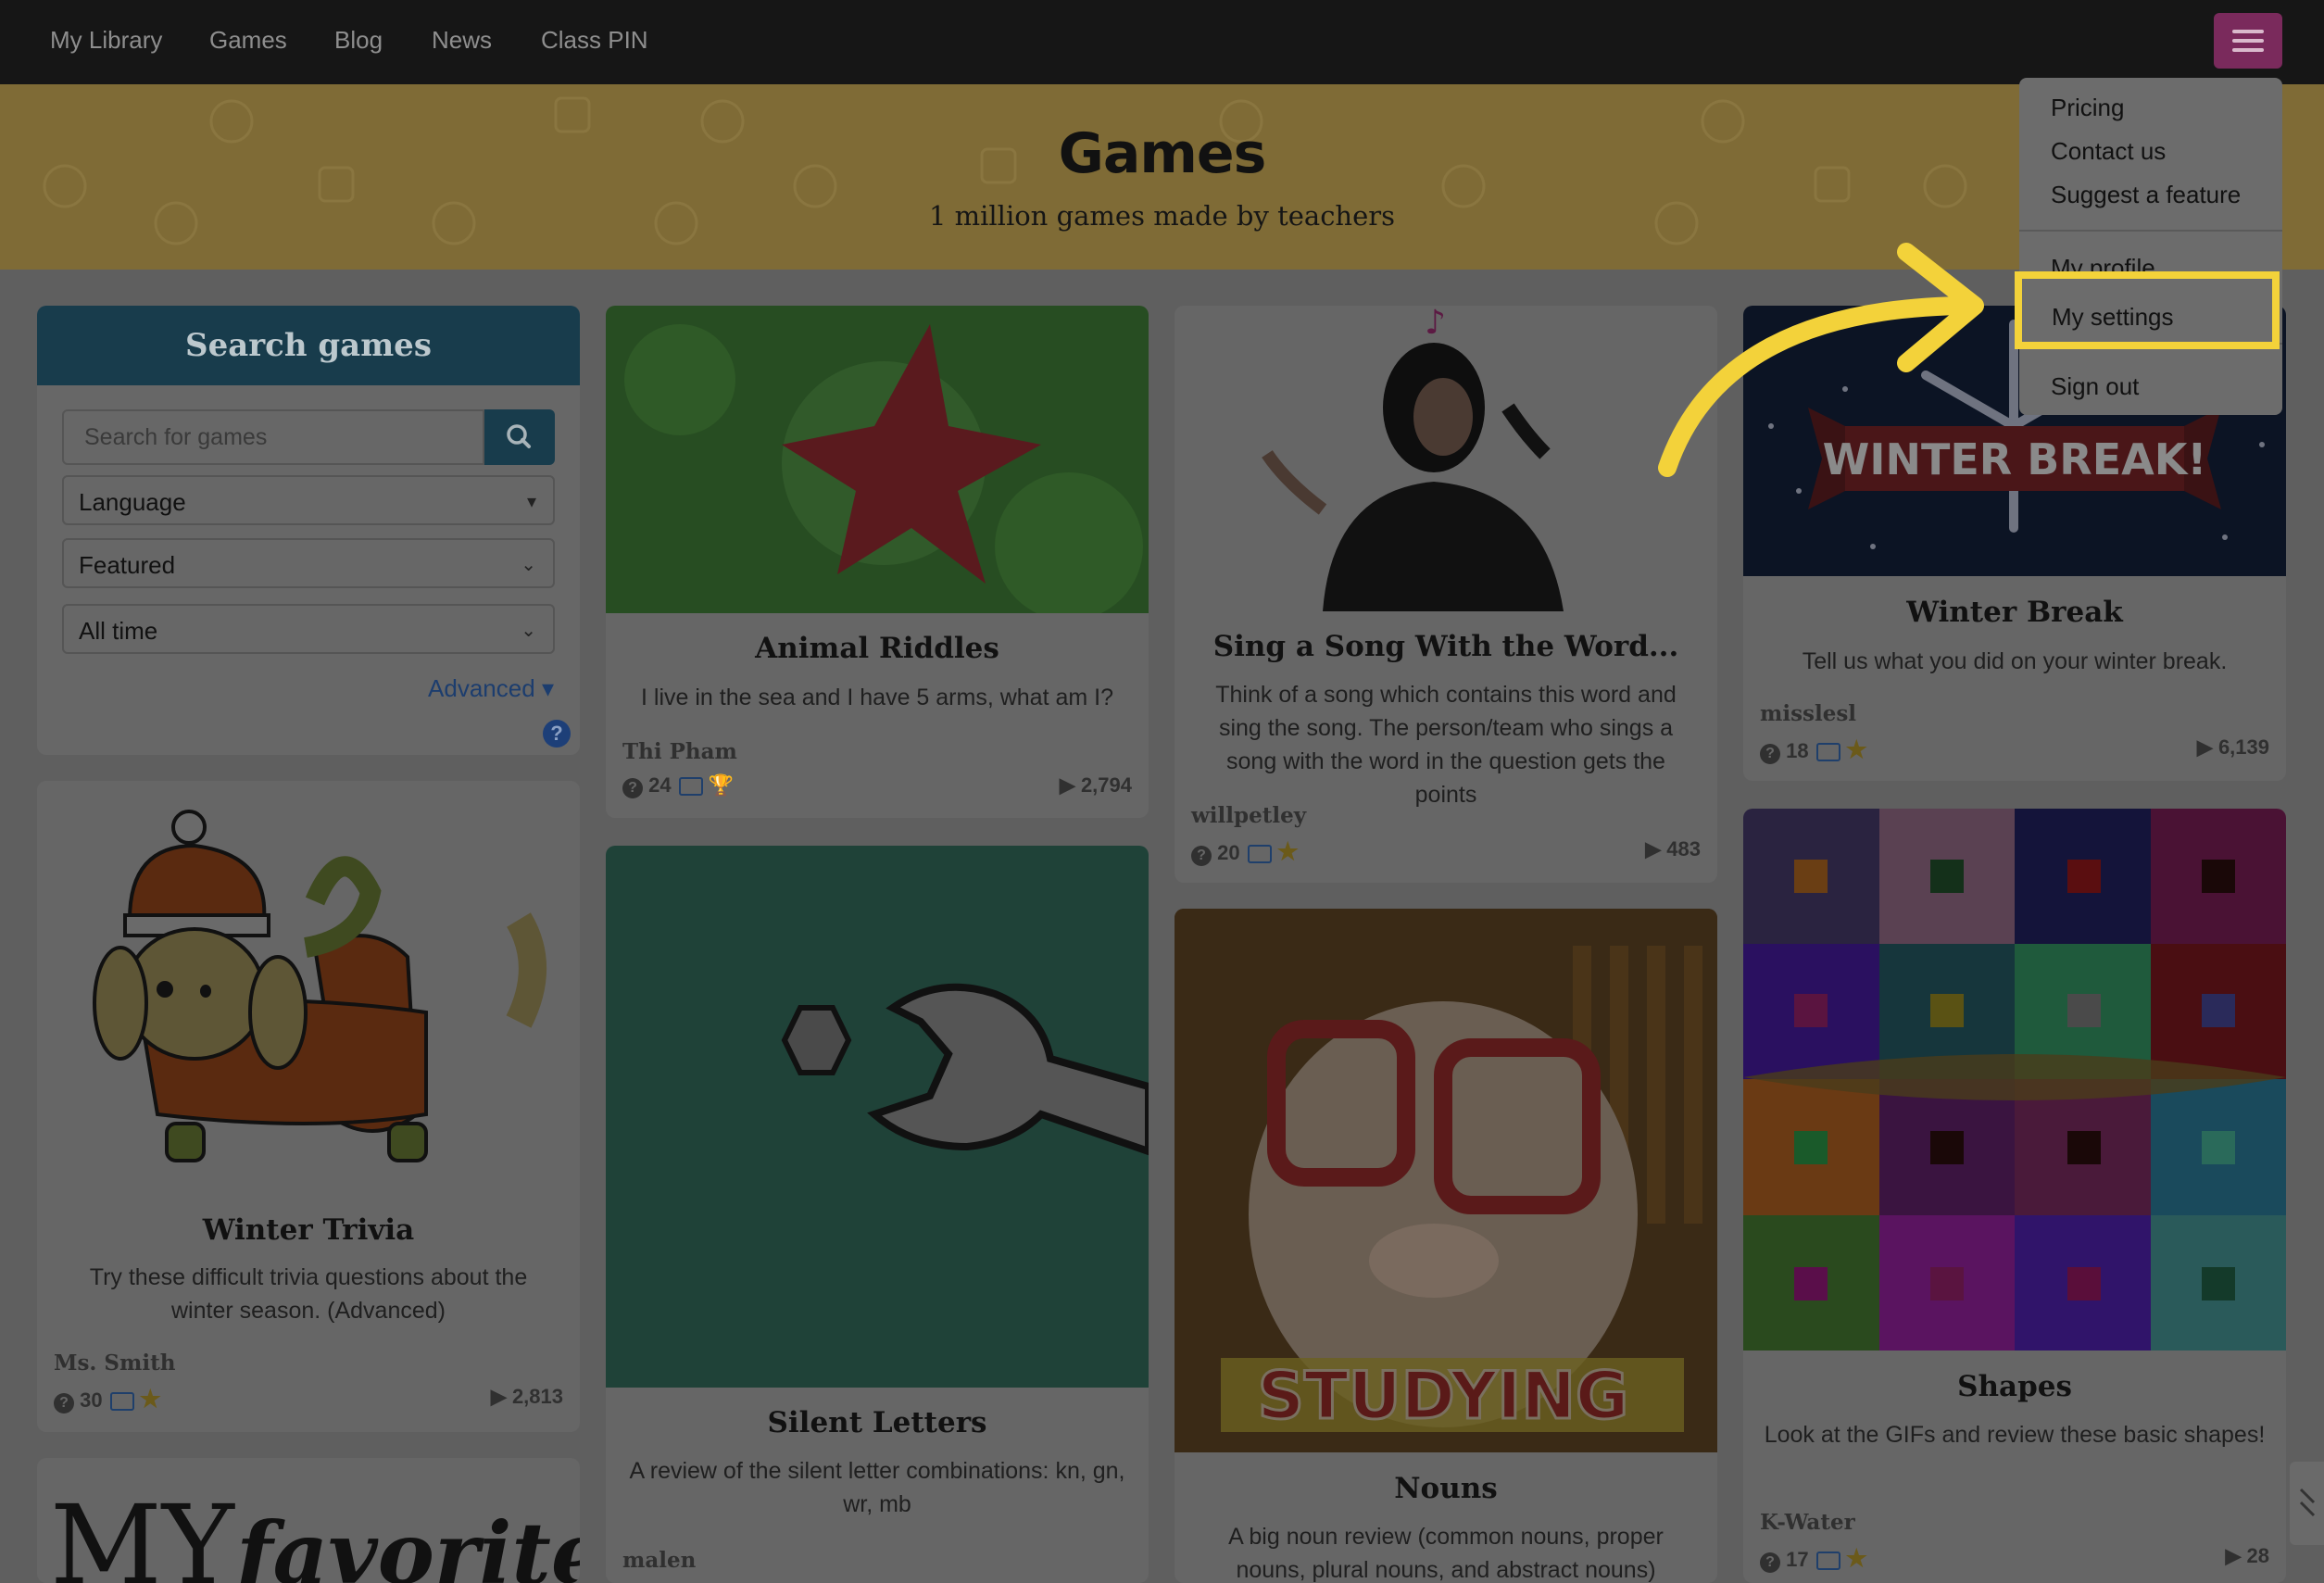  I want to click on hamburger-icon-bar, so click(2248, 50).